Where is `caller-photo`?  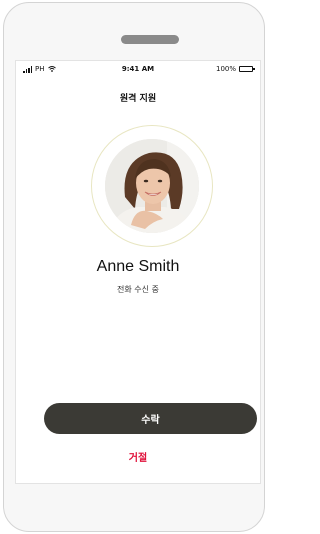 caller-photo is located at coordinates (152, 186).